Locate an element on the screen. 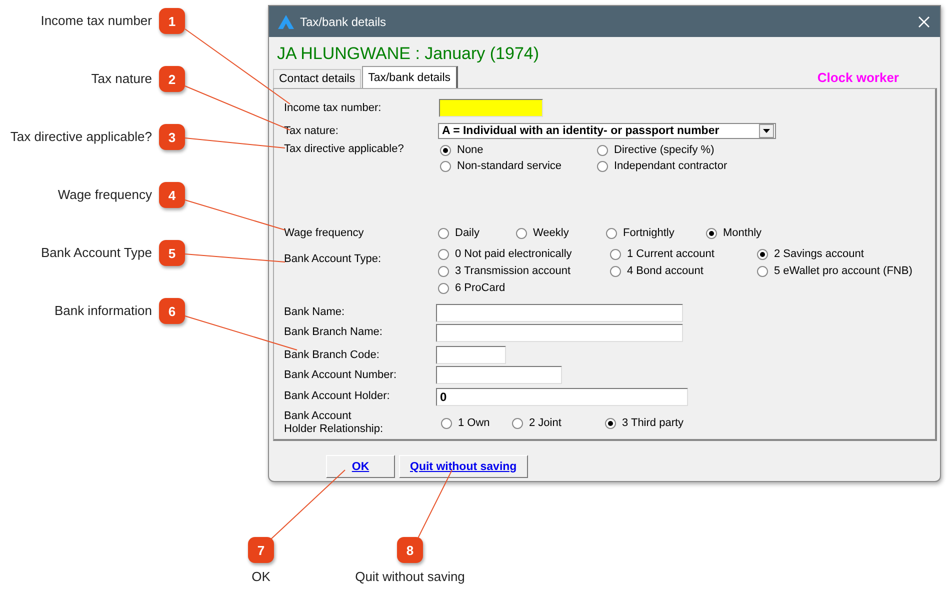 Image resolution: width=949 pixels, height=601 pixels. field-label: Bank Name: is located at coordinates (315, 312).